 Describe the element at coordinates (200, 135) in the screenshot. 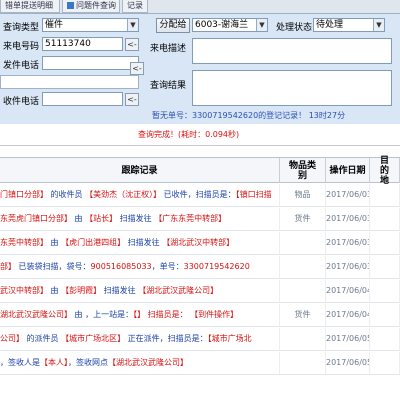

I see `status-strip: 查询完成！(耗时：0.094秒)` at that location.